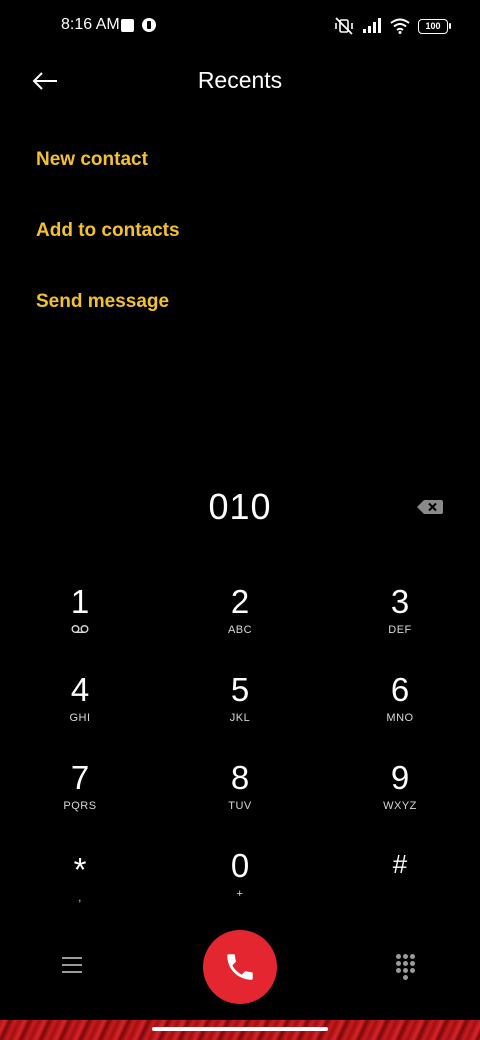 This screenshot has width=480, height=1040. Describe the element at coordinates (434, 26) in the screenshot. I see `battery-icon: 100` at that location.